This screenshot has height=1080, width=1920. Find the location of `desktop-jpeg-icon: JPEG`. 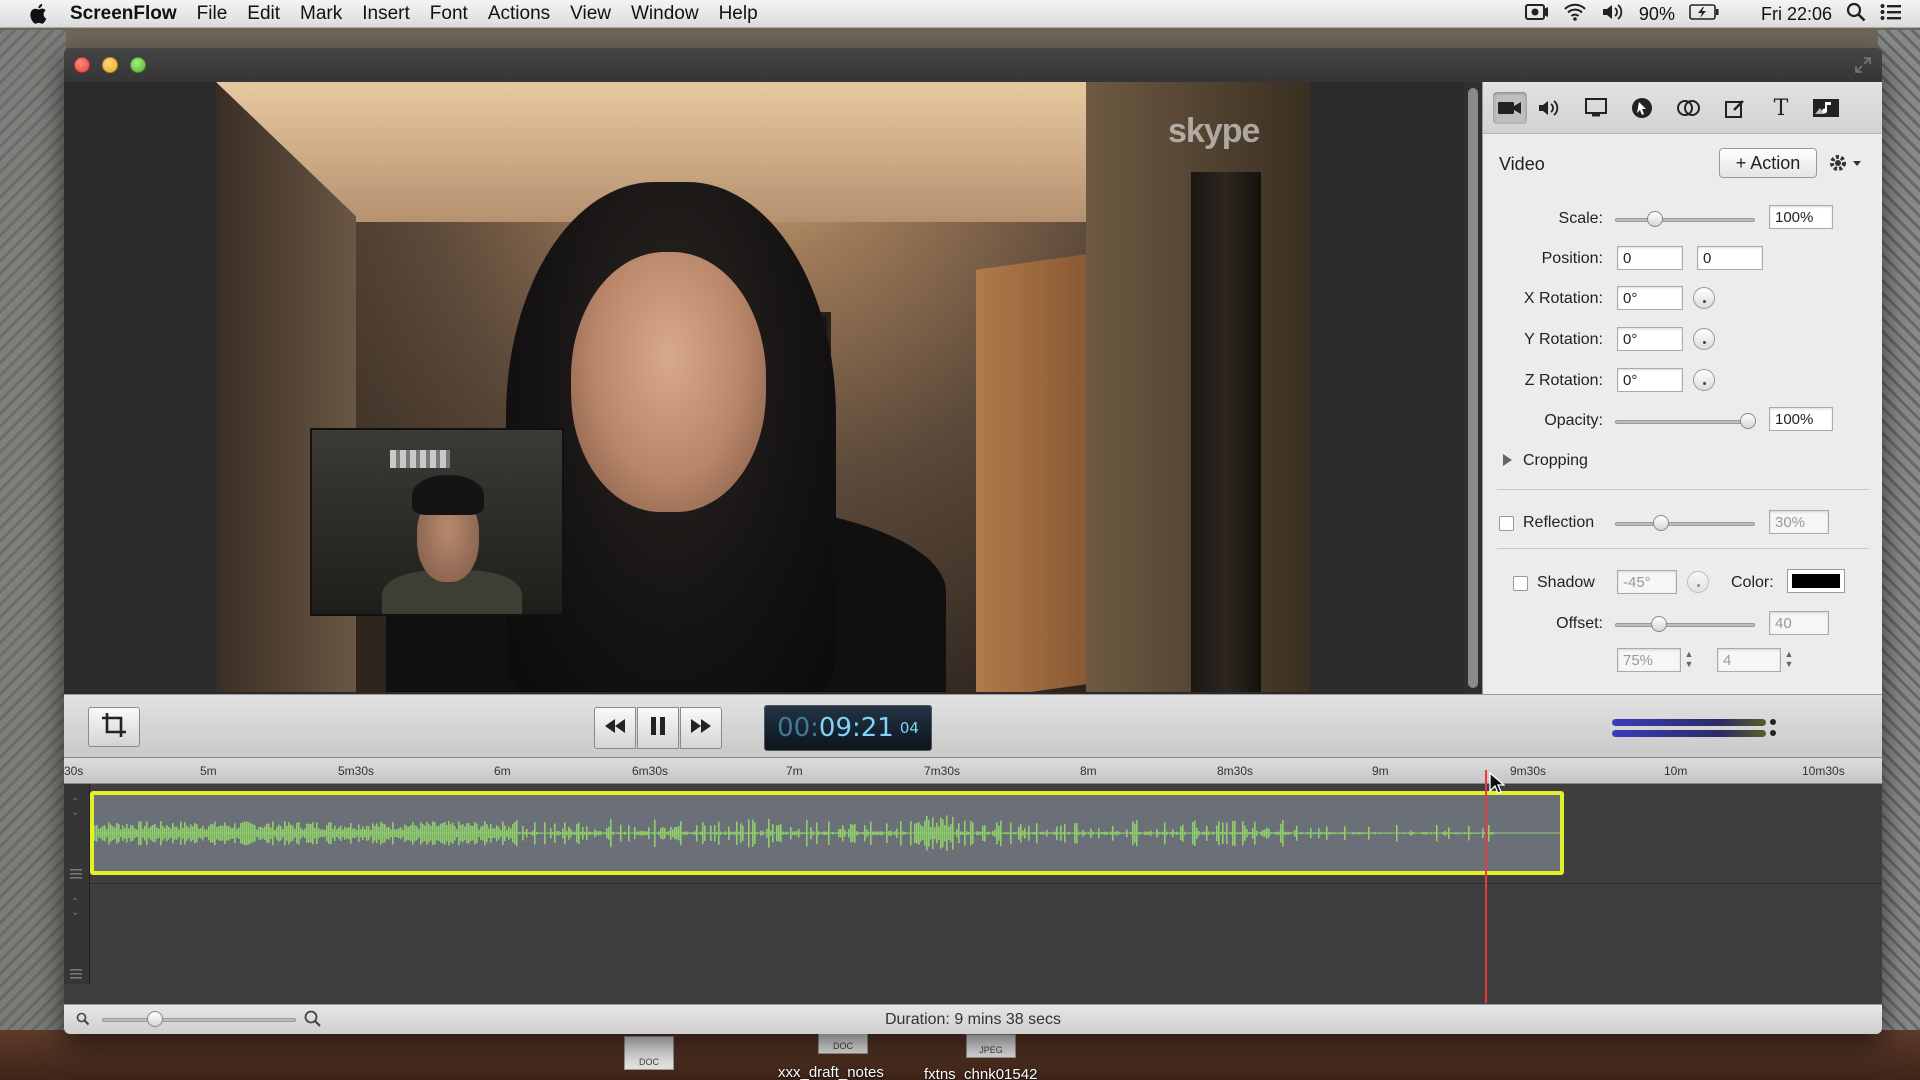

desktop-jpeg-icon: JPEG is located at coordinates (991, 1046).